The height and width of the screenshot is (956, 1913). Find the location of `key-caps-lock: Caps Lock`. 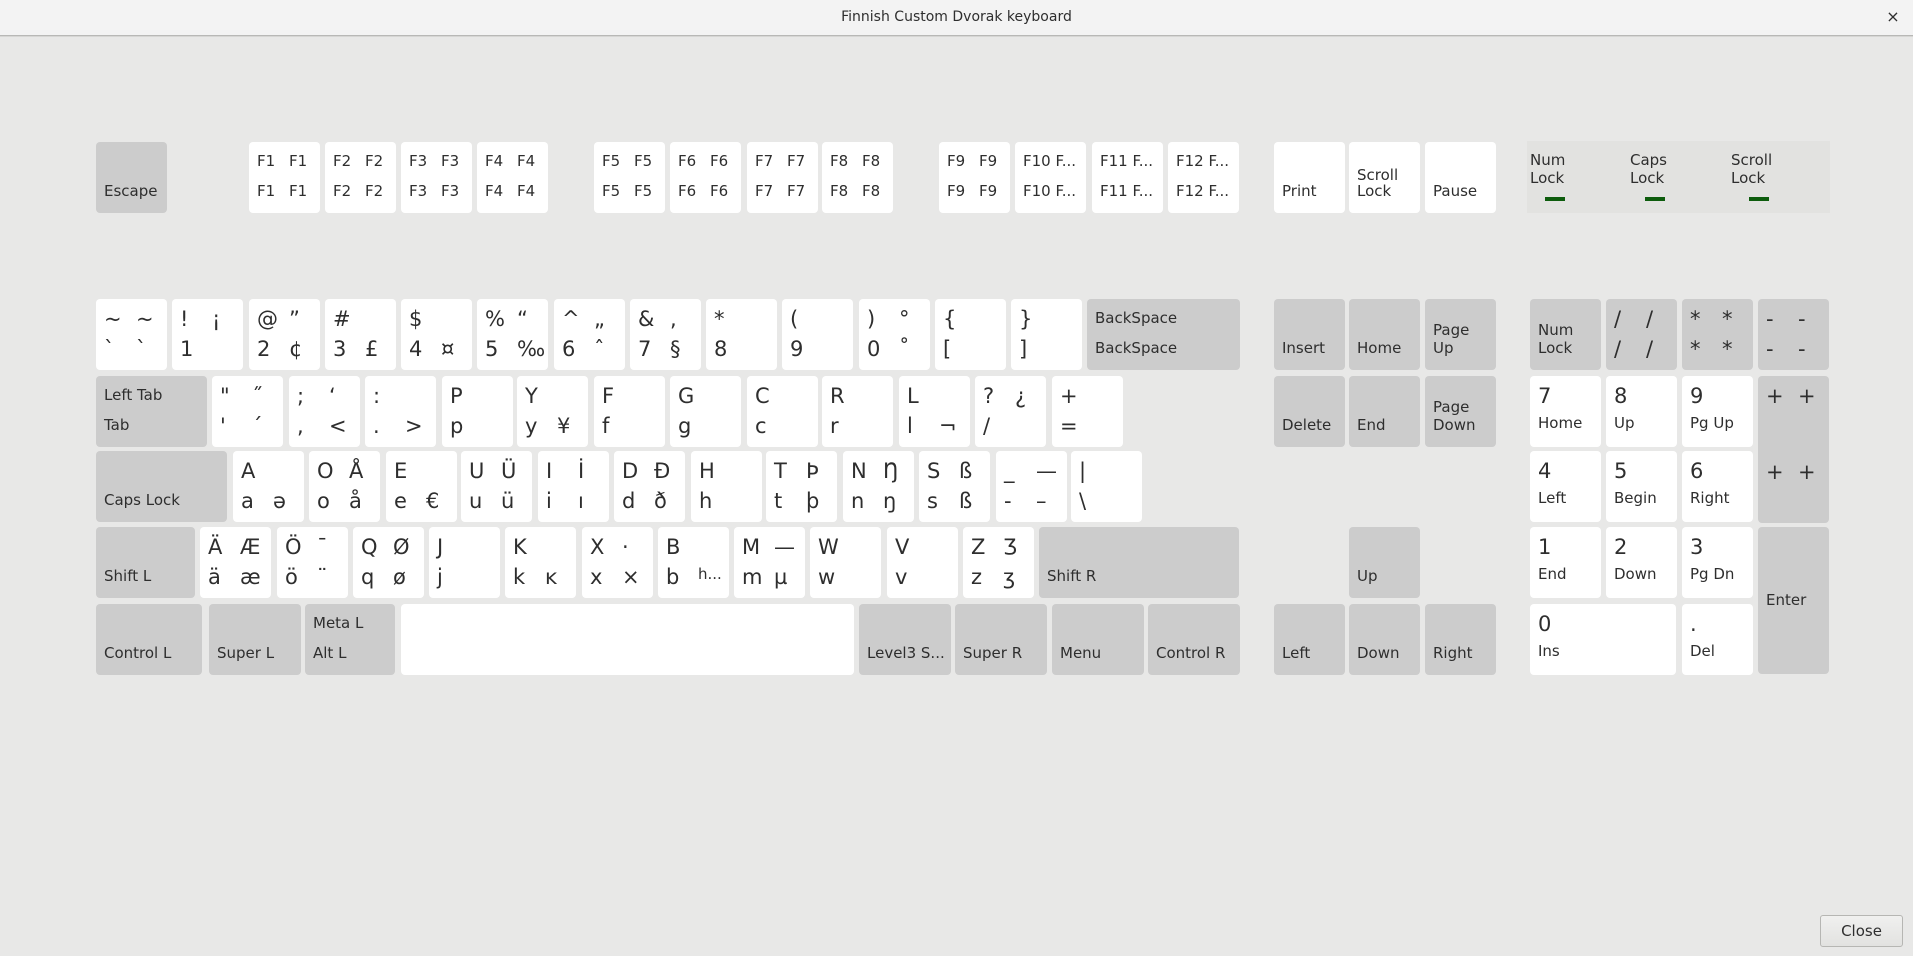

key-caps-lock: Caps Lock is located at coordinates (161, 486).